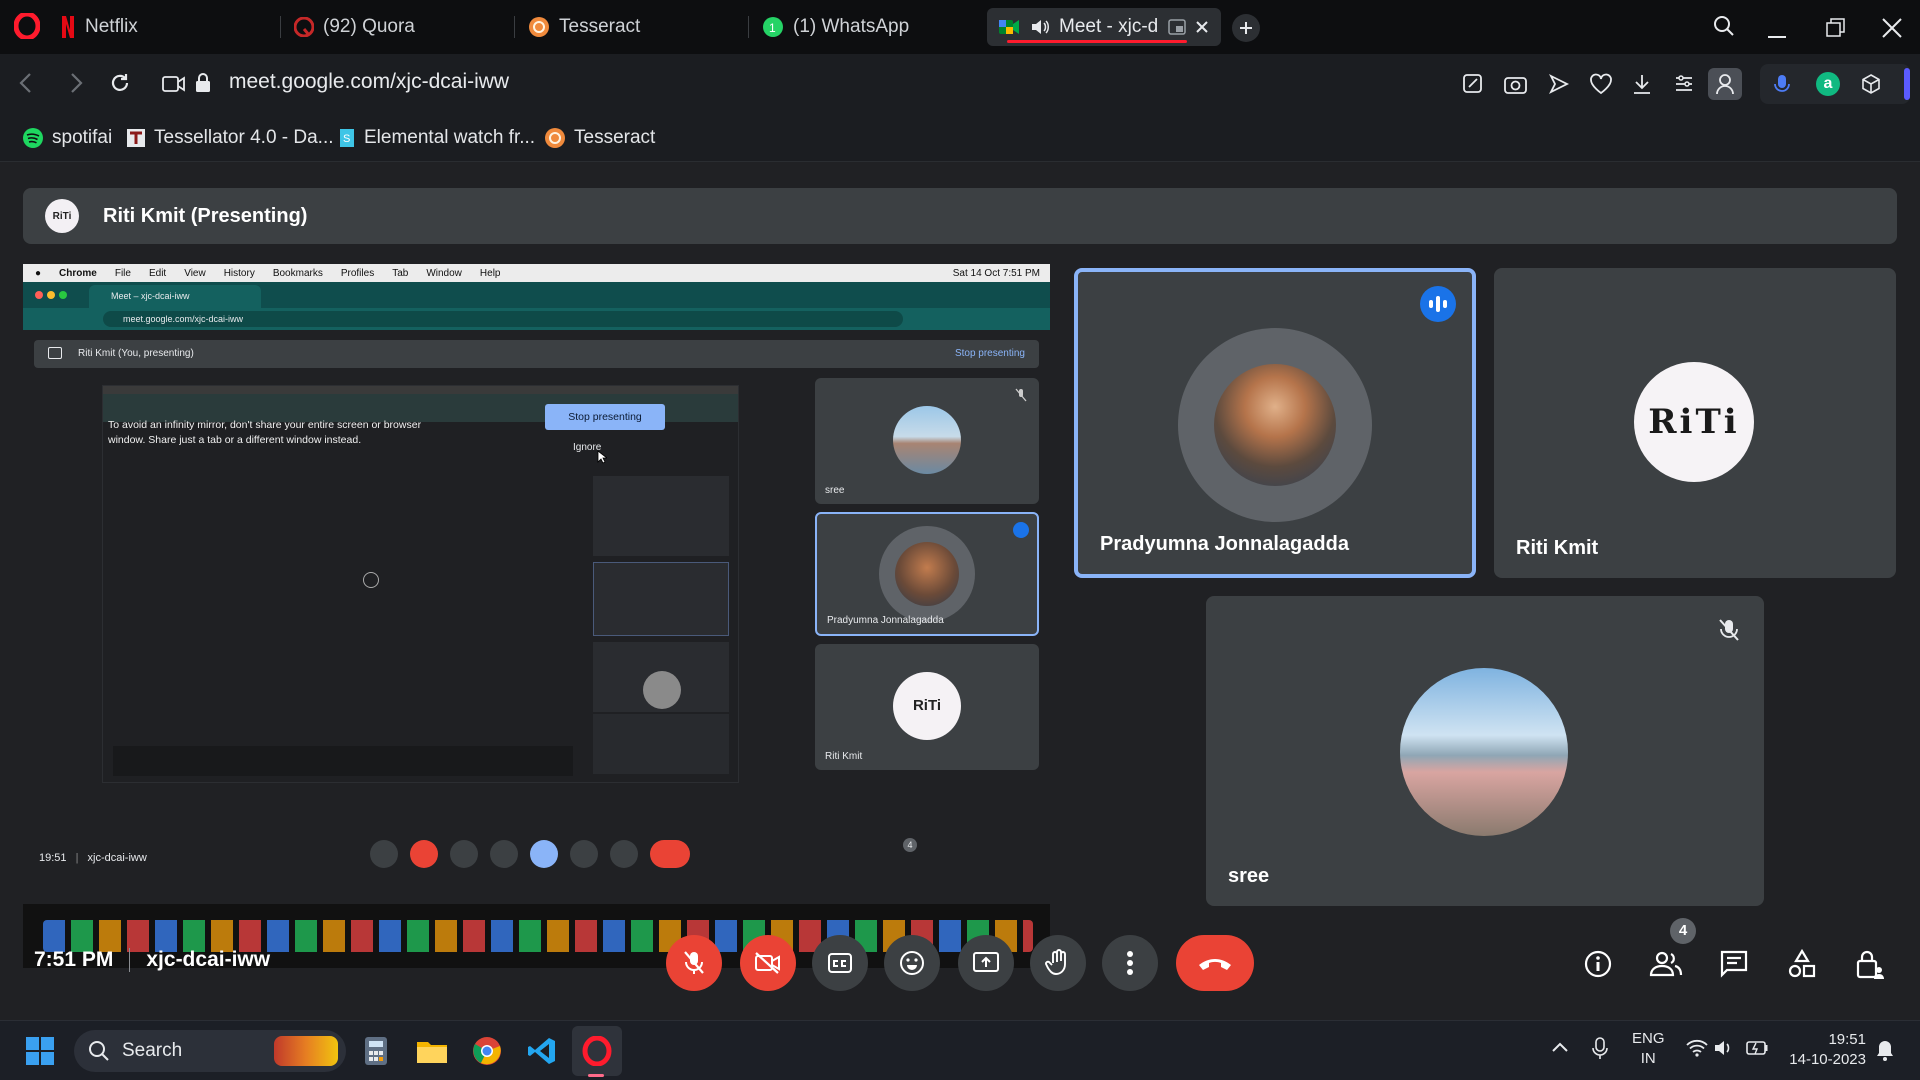 The height and width of the screenshot is (1080, 1920). Describe the element at coordinates (1870, 964) in the screenshot. I see `host-controls-button` at that location.